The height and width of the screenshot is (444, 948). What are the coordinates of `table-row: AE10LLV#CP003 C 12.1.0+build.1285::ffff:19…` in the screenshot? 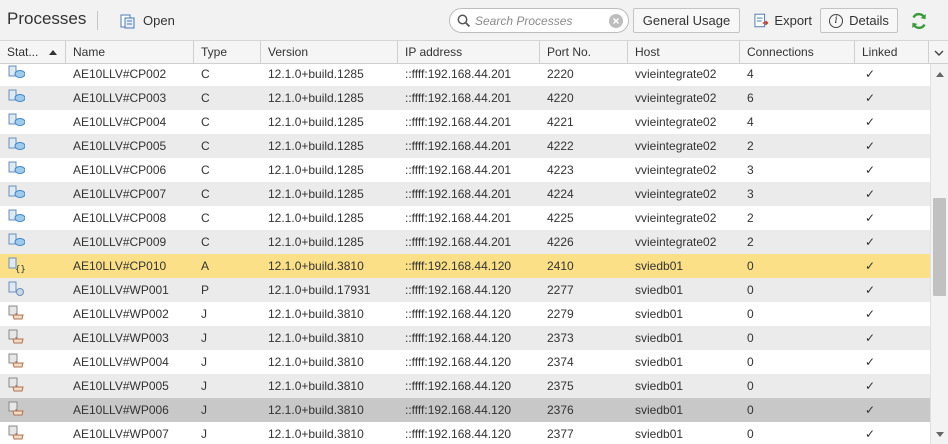 It's located at (465, 98).